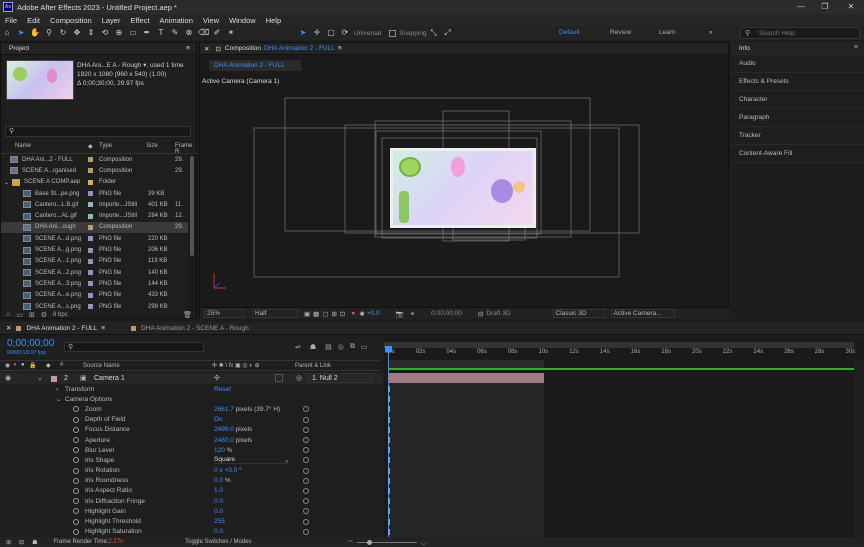 The image size is (864, 547). I want to click on magnification-dropdown: 25%, so click(224, 313).